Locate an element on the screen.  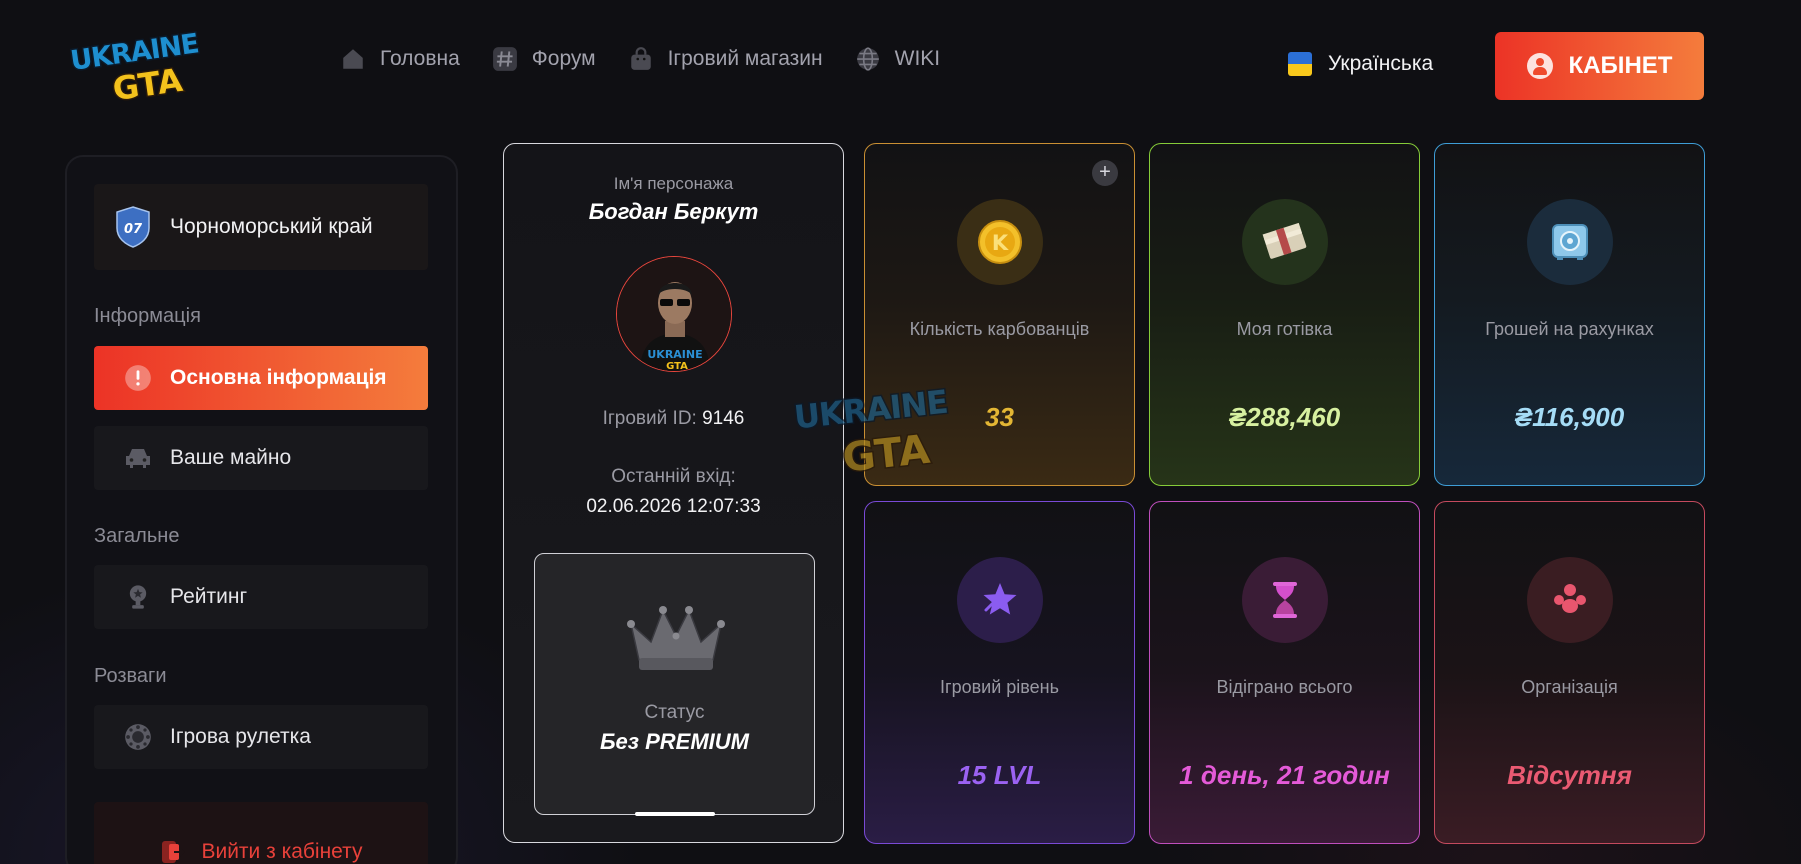
home-icon is located at coordinates (353, 59).